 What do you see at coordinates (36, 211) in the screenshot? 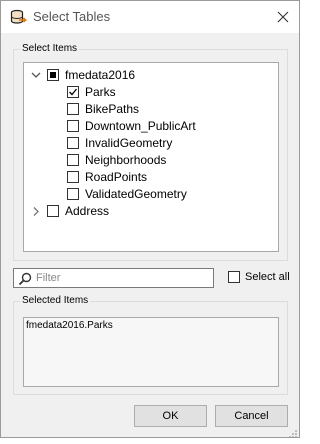
I see `chevron-right-icon` at bounding box center [36, 211].